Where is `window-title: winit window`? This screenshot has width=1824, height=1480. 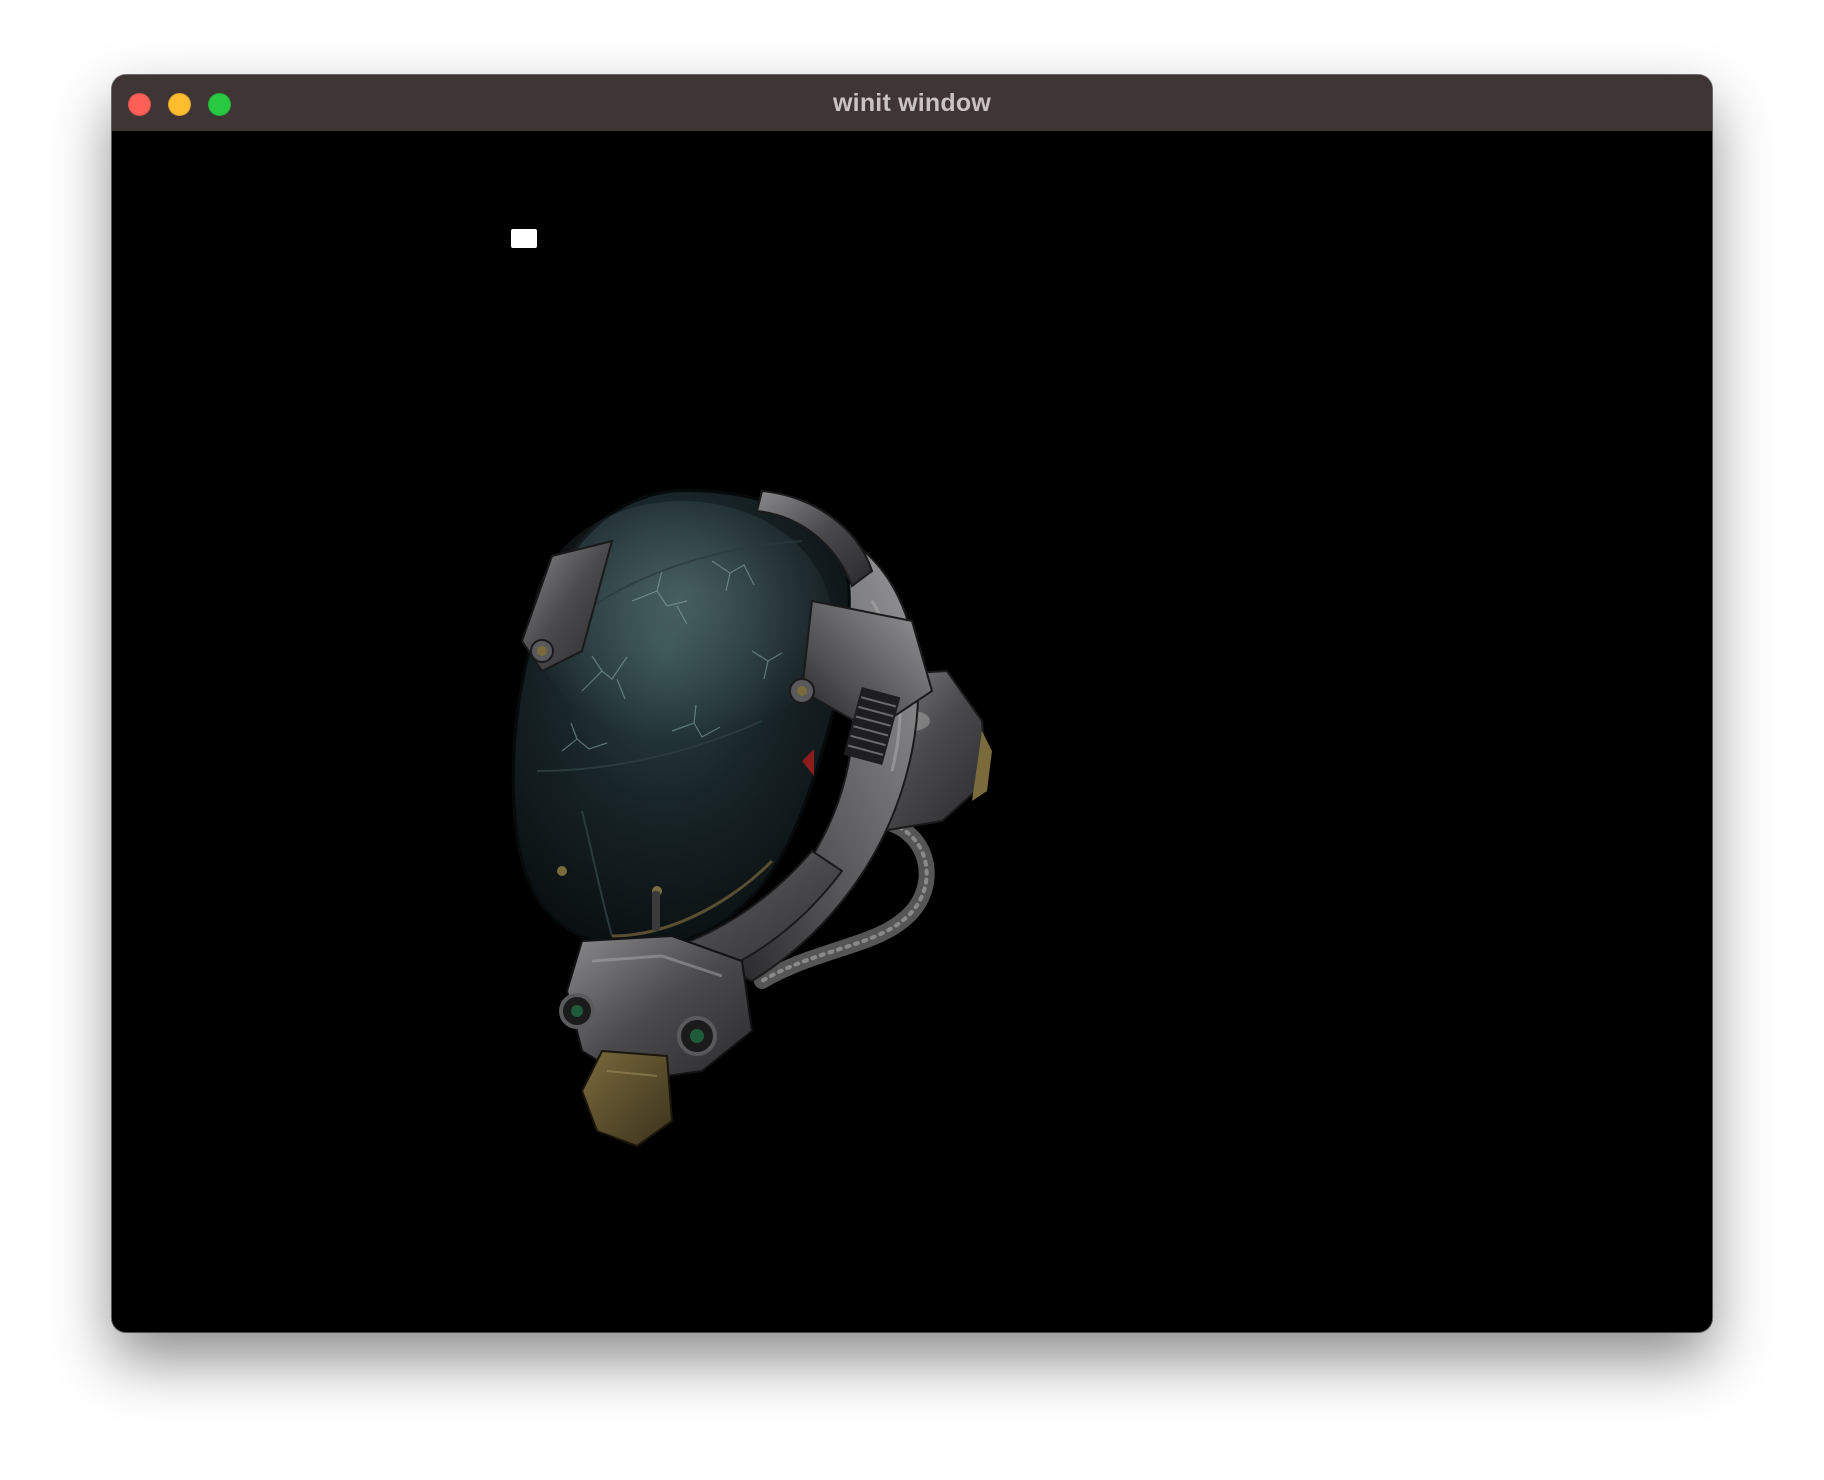 window-title: winit window is located at coordinates (912, 103).